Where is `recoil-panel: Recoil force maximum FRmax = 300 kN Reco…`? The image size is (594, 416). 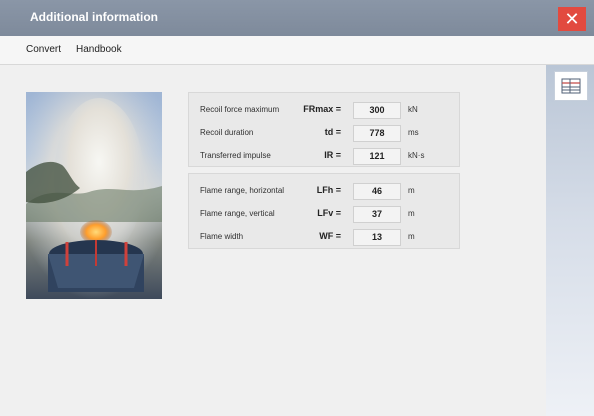 recoil-panel: Recoil force maximum FRmax = 300 kN Reco… is located at coordinates (324, 129).